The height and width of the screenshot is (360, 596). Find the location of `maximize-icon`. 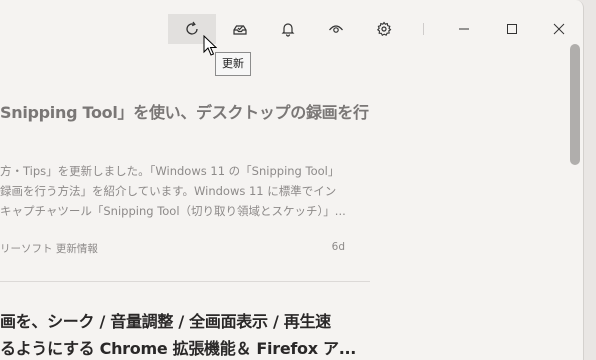

maximize-icon is located at coordinates (512, 29).